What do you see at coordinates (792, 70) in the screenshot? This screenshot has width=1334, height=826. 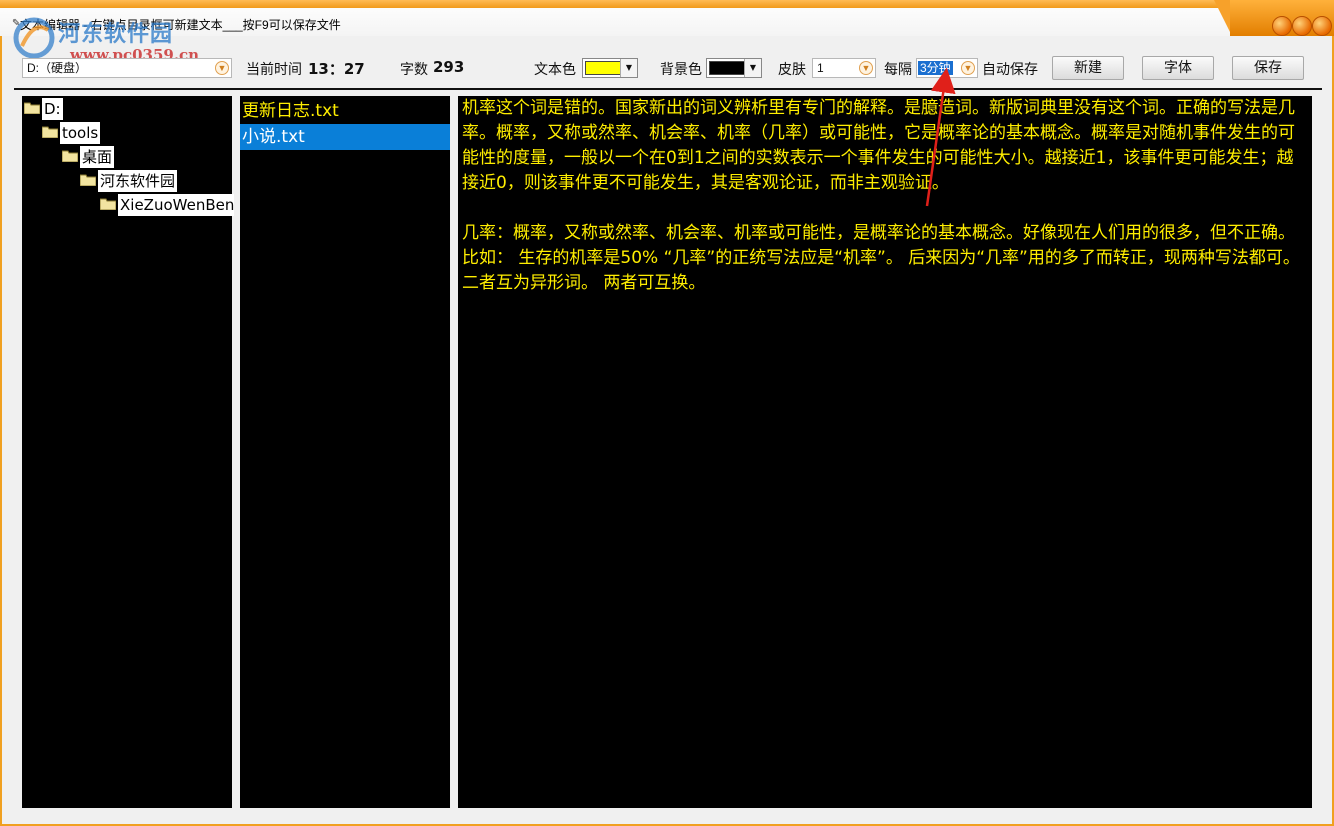 I see `skin-label: 皮肤` at bounding box center [792, 70].